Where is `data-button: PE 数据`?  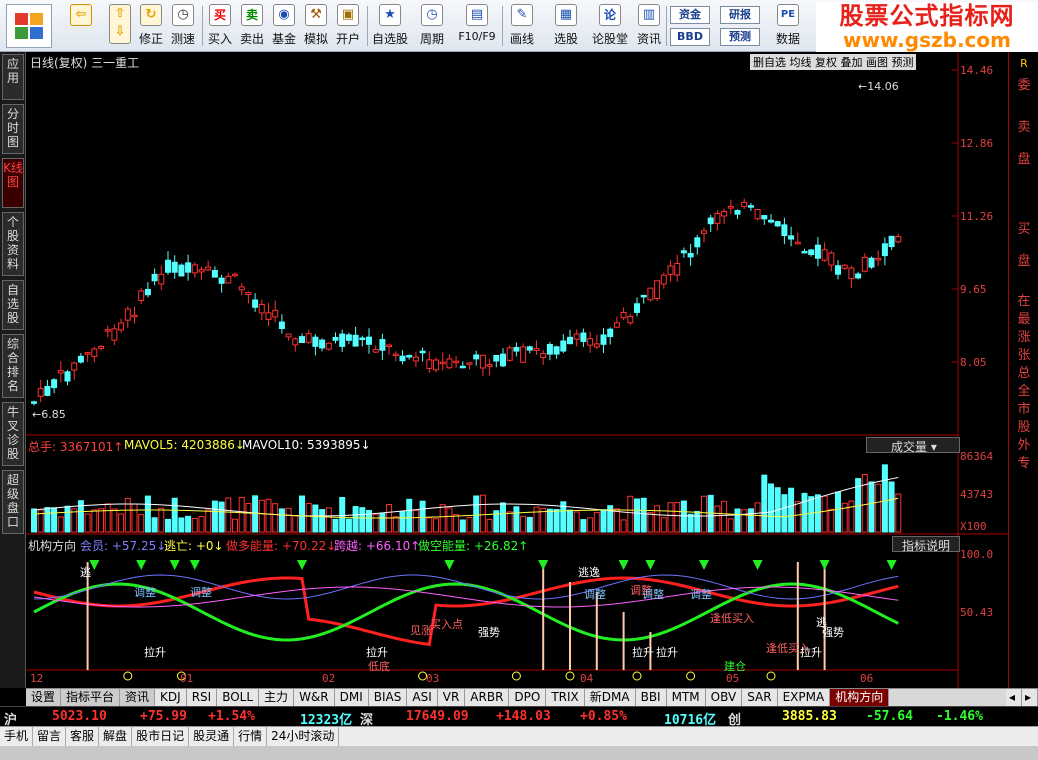
data-button: PE 数据 is located at coordinates (788, 27).